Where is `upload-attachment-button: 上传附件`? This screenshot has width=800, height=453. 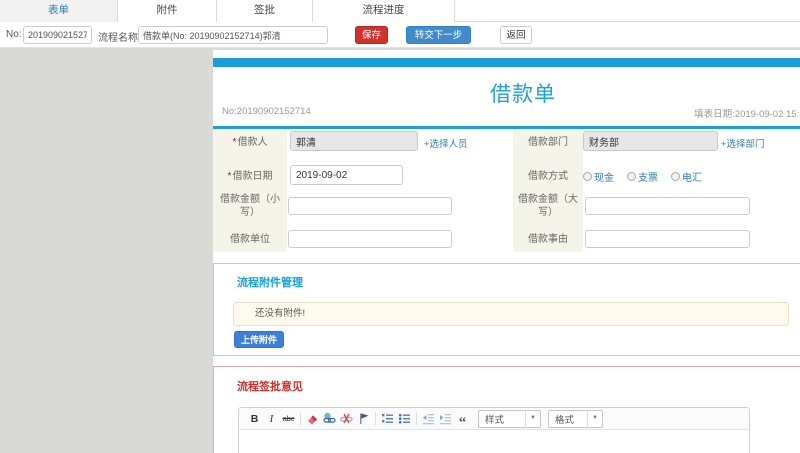 upload-attachment-button: 上传附件 is located at coordinates (259, 339).